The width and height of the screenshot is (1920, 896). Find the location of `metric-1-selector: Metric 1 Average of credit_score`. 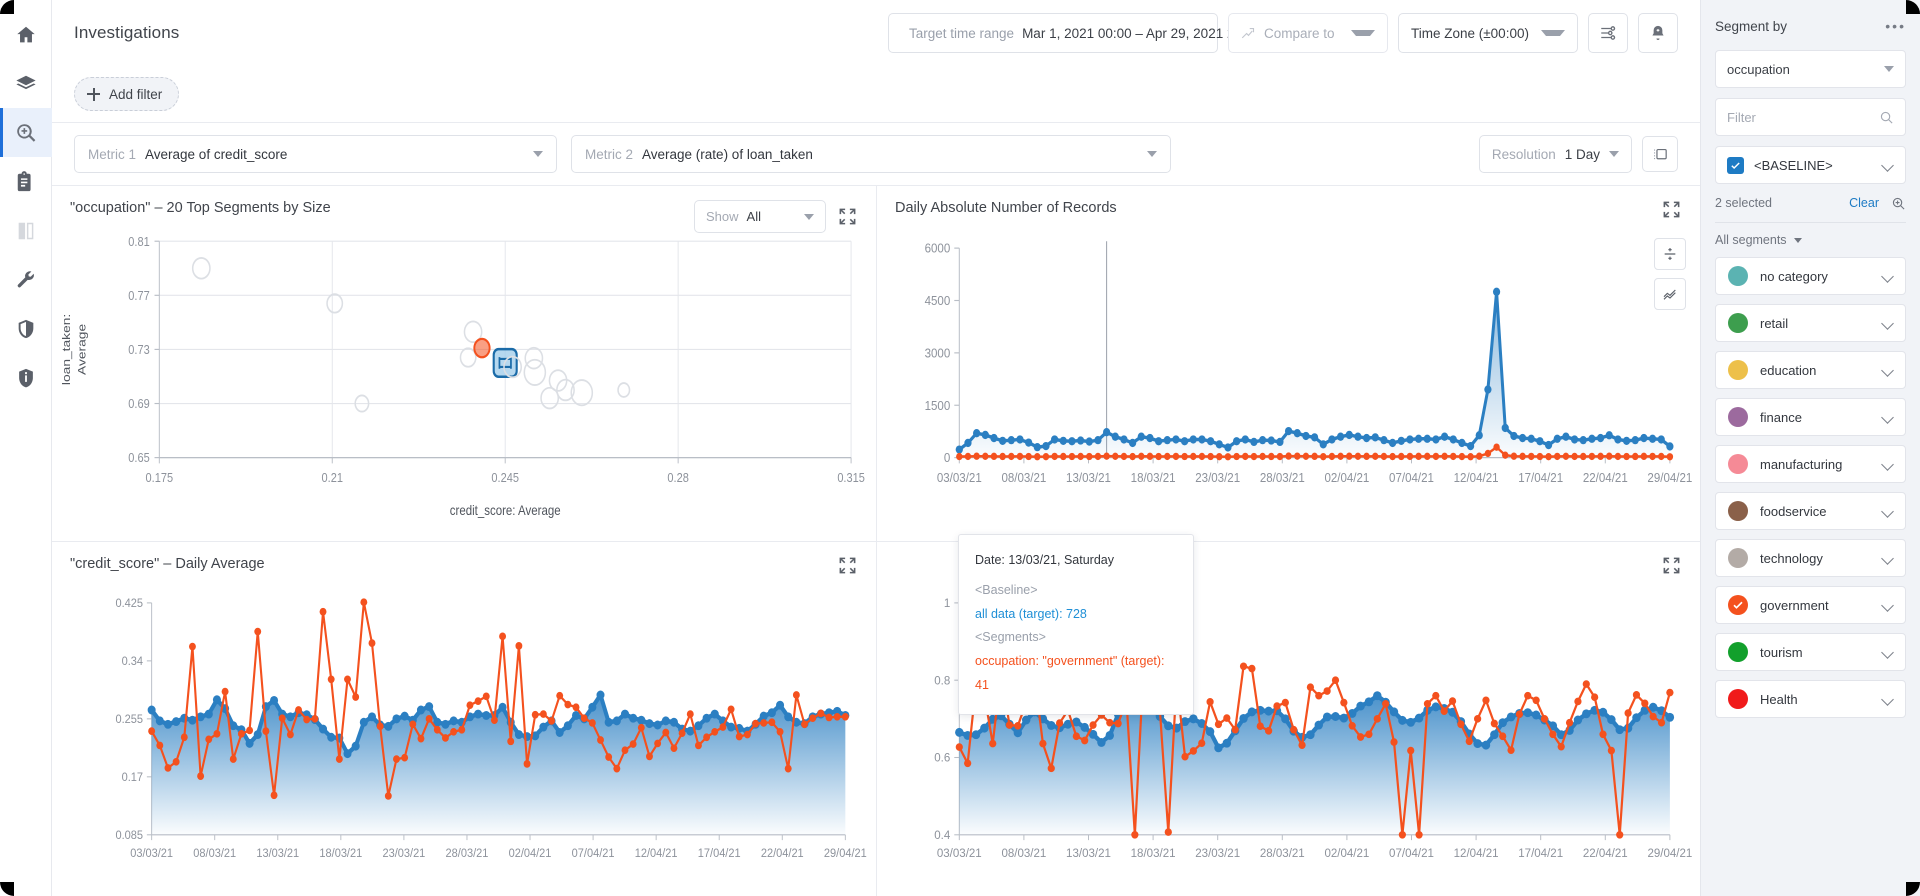

metric-1-selector: Metric 1 Average of credit_score is located at coordinates (315, 154).